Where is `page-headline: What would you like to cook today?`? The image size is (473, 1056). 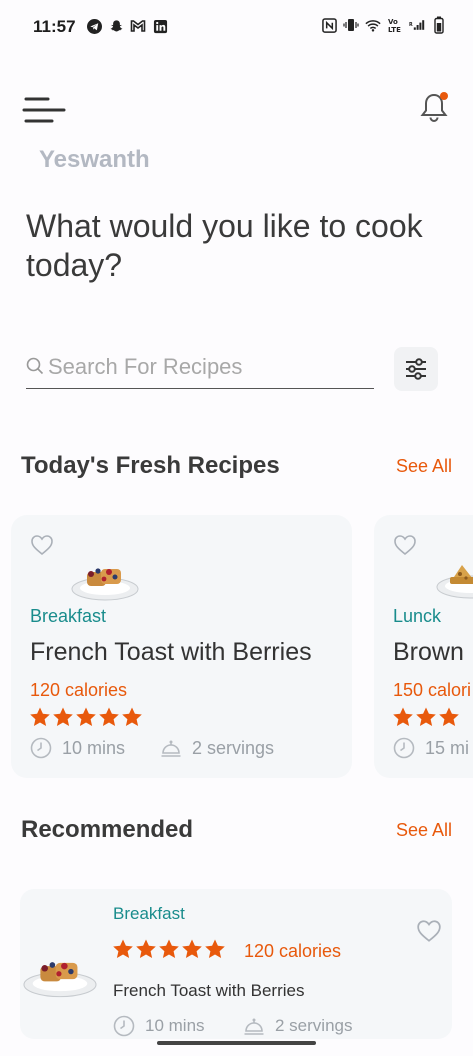
page-headline: What would you like to cook today? is located at coordinates (224, 245).